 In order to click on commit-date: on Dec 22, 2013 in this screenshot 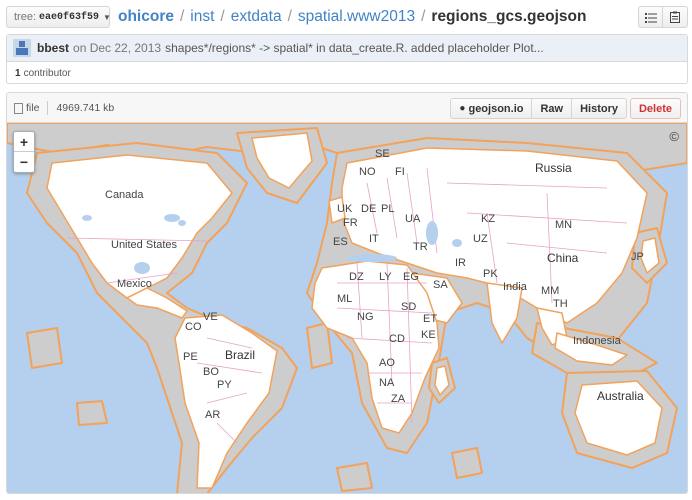, I will do `click(117, 48)`.